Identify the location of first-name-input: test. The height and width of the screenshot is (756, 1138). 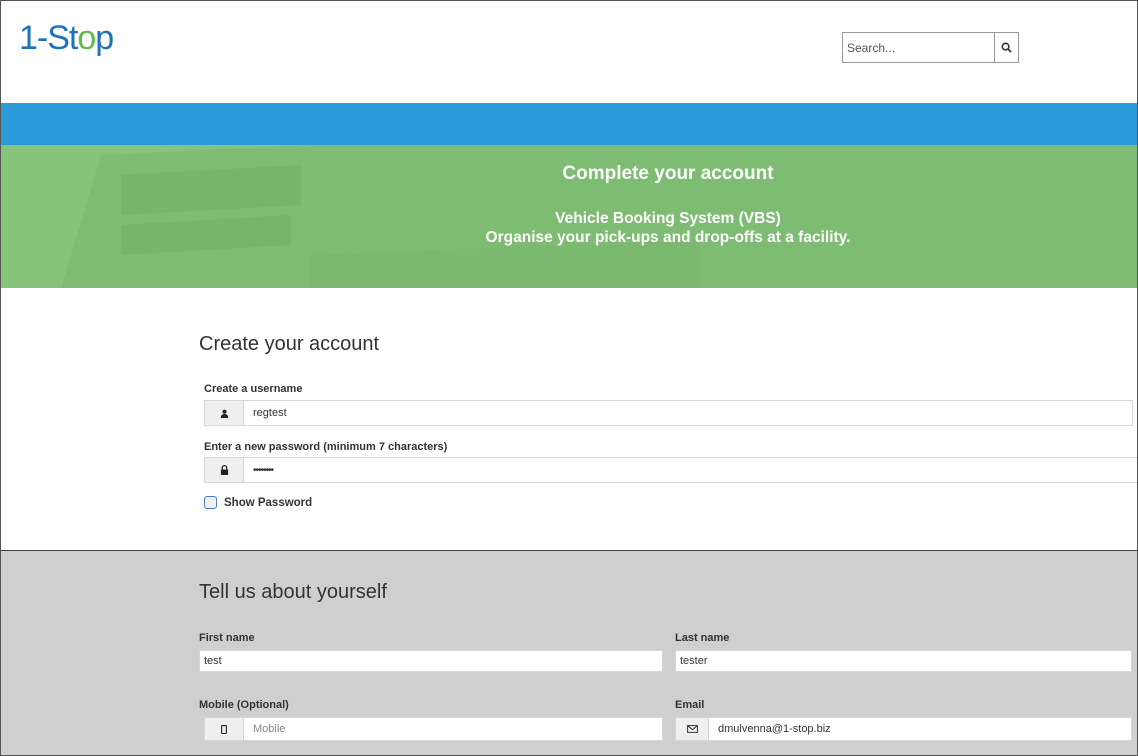
(431, 661).